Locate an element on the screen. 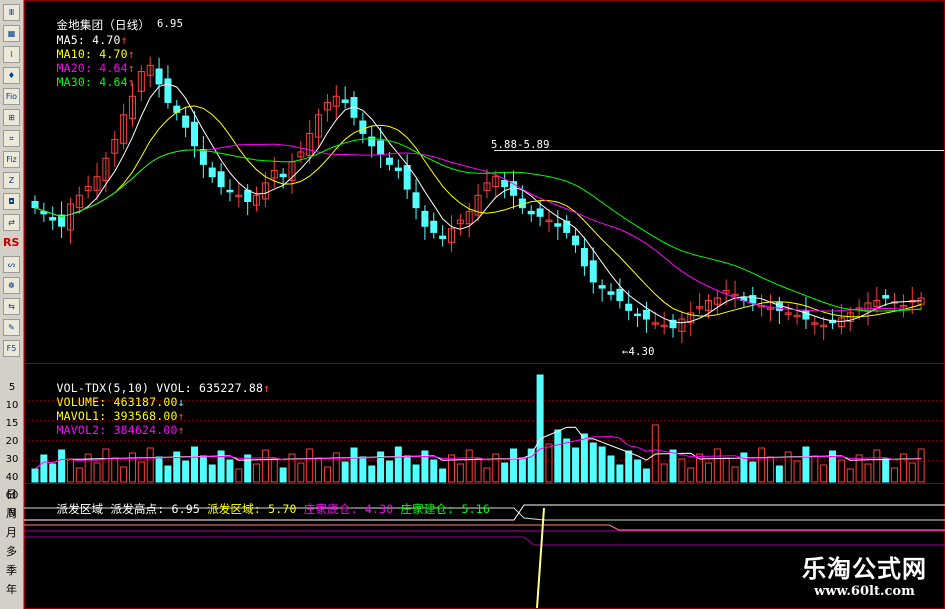 Image resolution: width=945 pixels, height=609 pixels. mid-annotation: 5.88-5.89 is located at coordinates (520, 145).